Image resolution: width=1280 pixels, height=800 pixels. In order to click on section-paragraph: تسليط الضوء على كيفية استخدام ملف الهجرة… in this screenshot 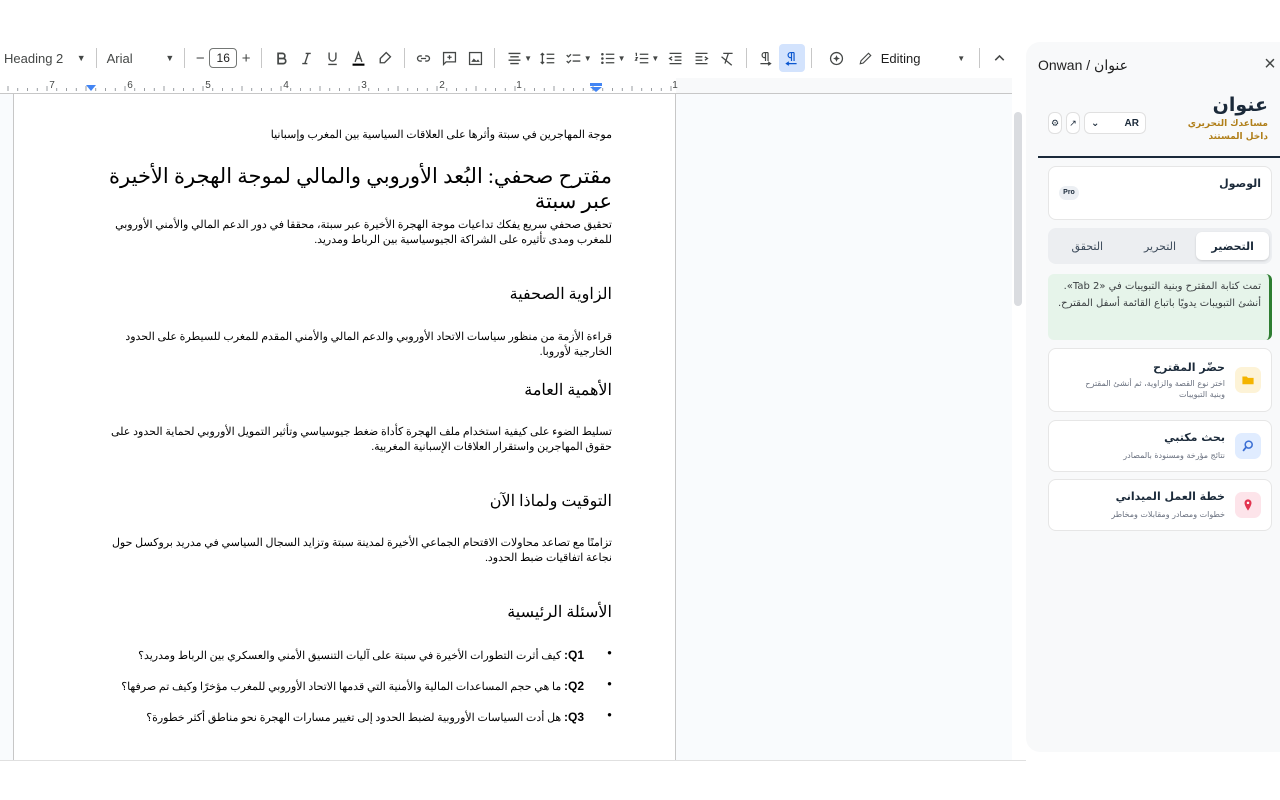, I will do `click(359, 440)`.